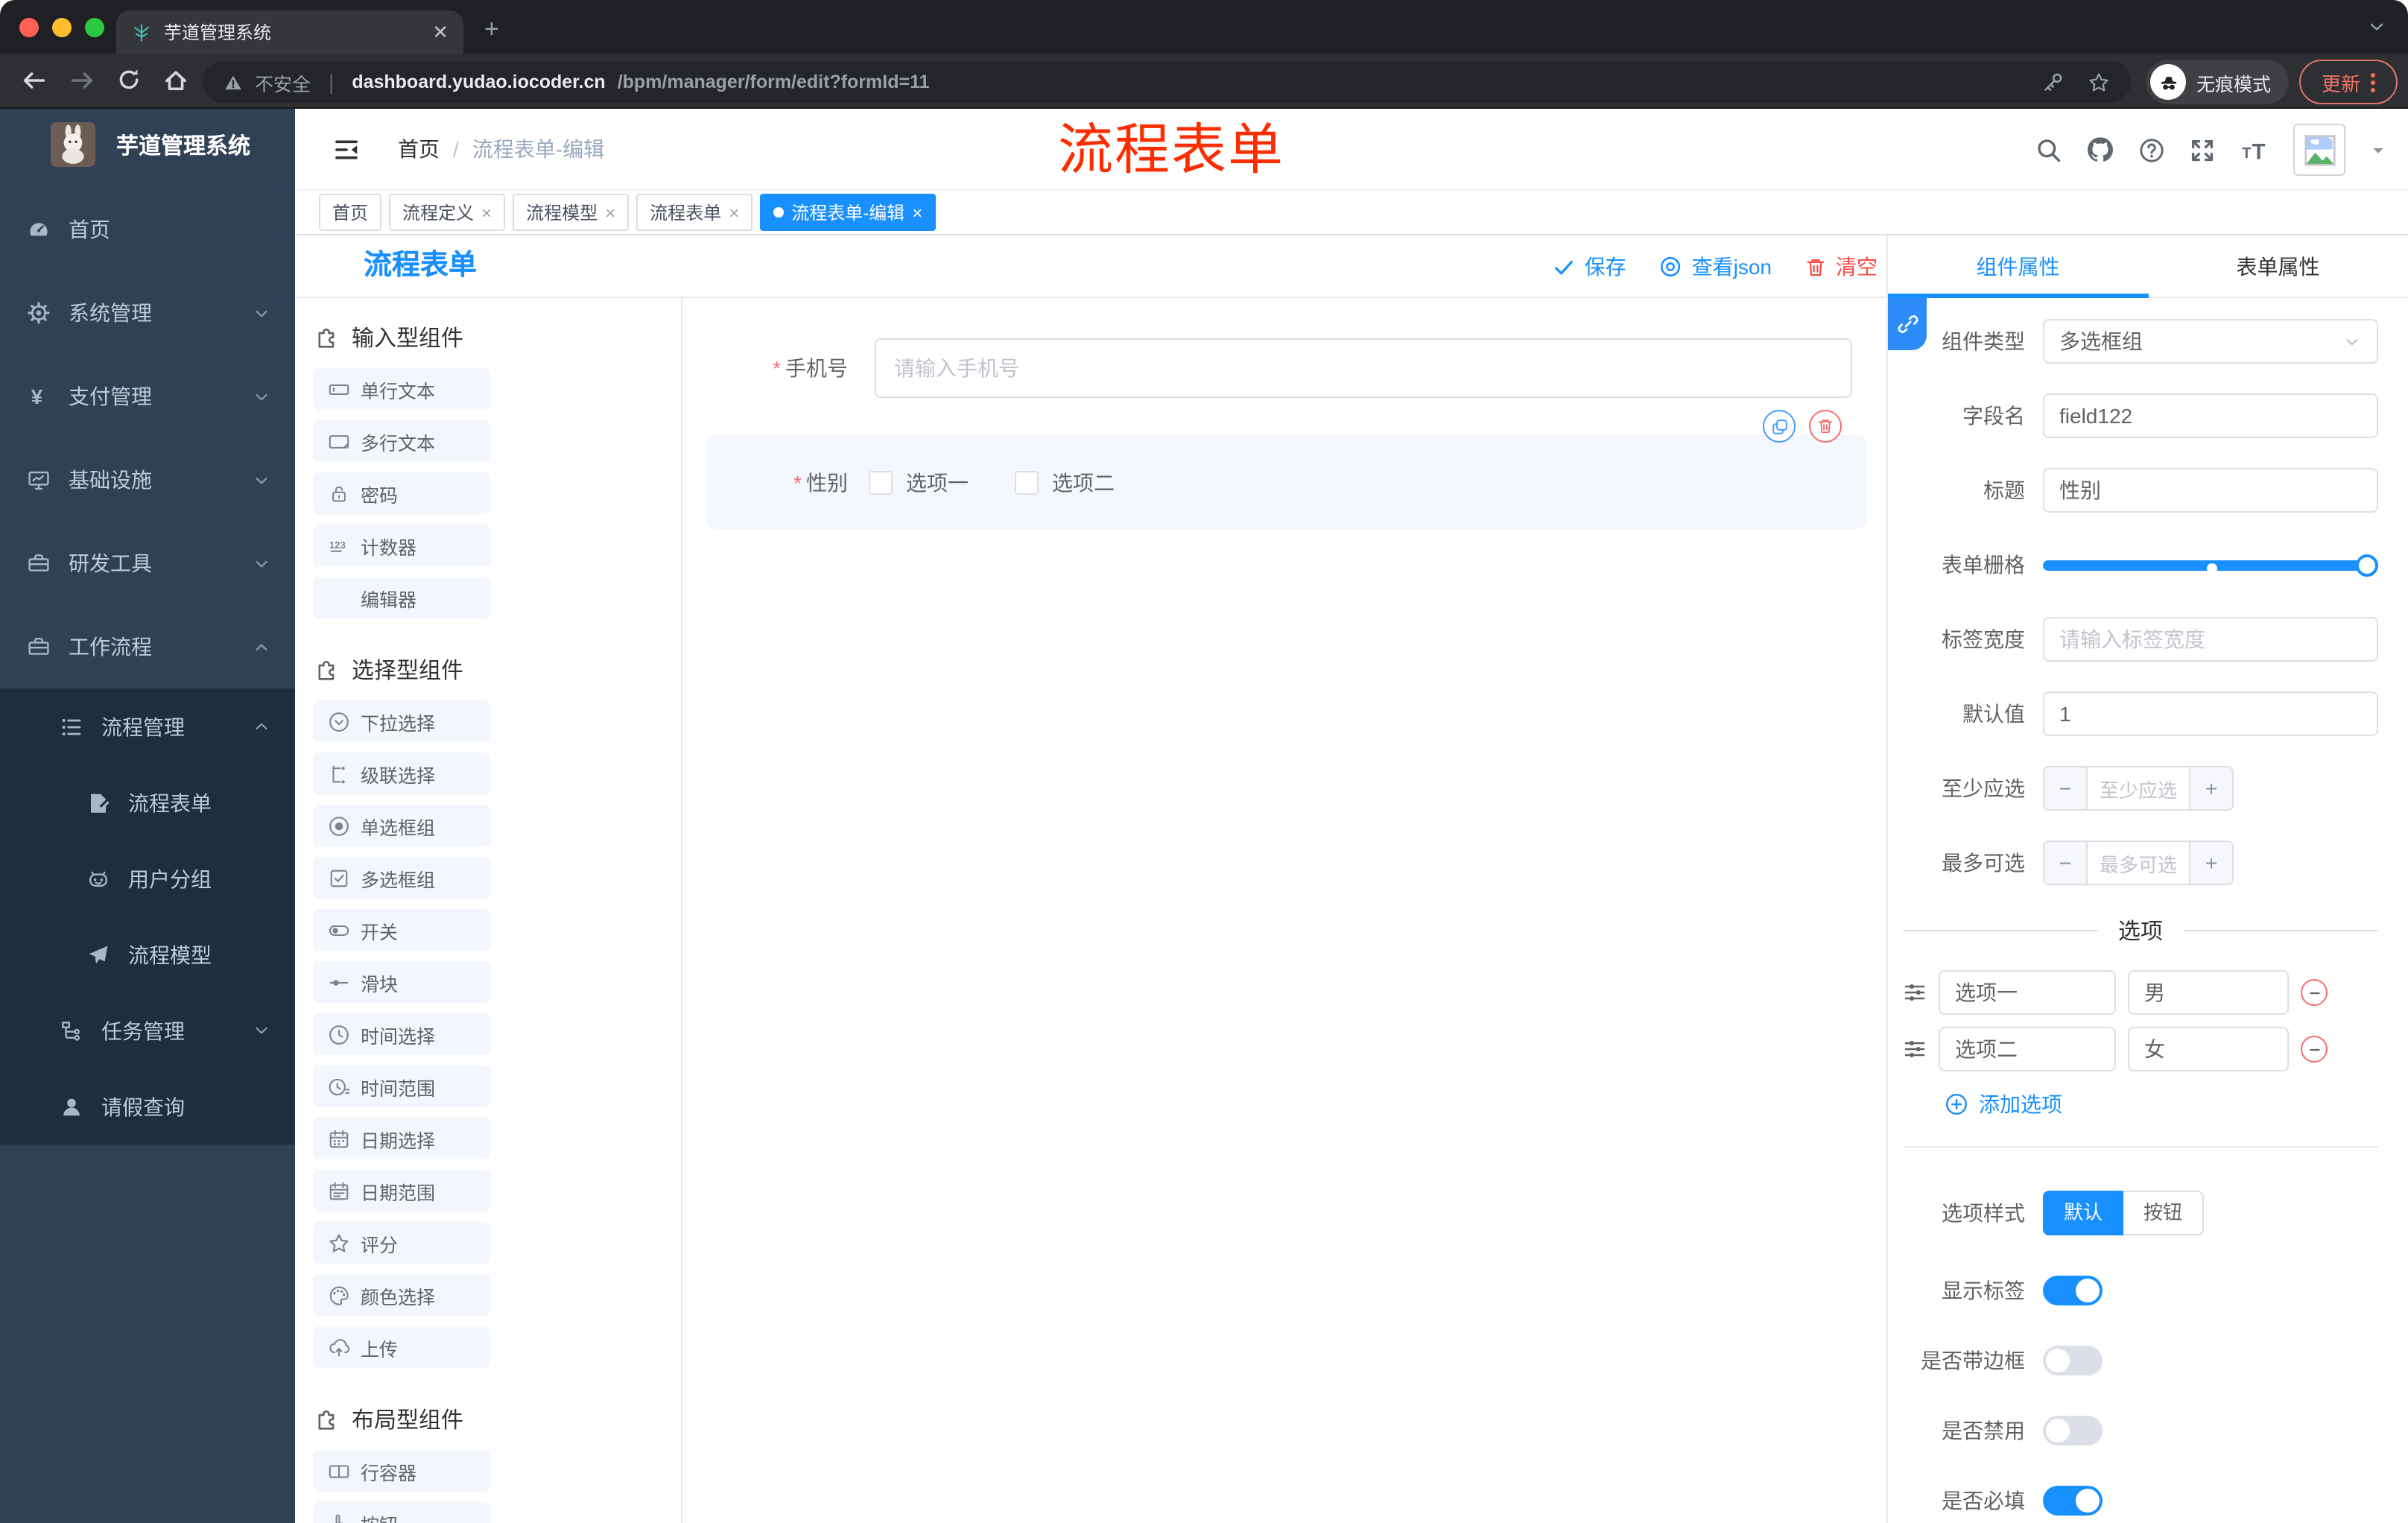 The image size is (2408, 1523). Describe the element at coordinates (129, 80) in the screenshot. I see `reload-icon` at that location.